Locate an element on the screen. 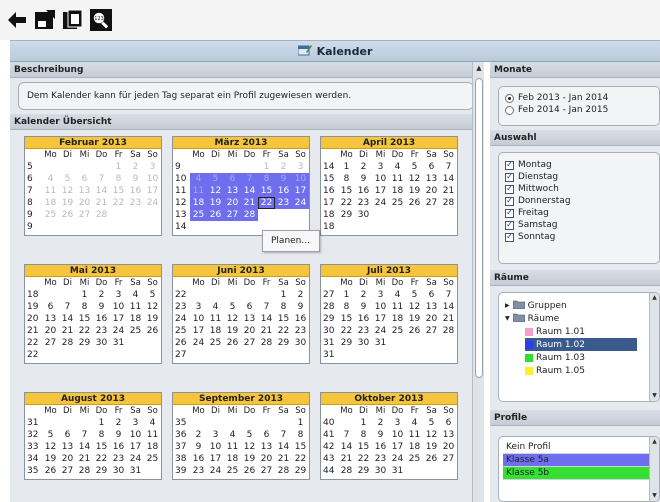 Image resolution: width=660 pixels, height=502 pixels. day-cell: 30 is located at coordinates (300, 343).